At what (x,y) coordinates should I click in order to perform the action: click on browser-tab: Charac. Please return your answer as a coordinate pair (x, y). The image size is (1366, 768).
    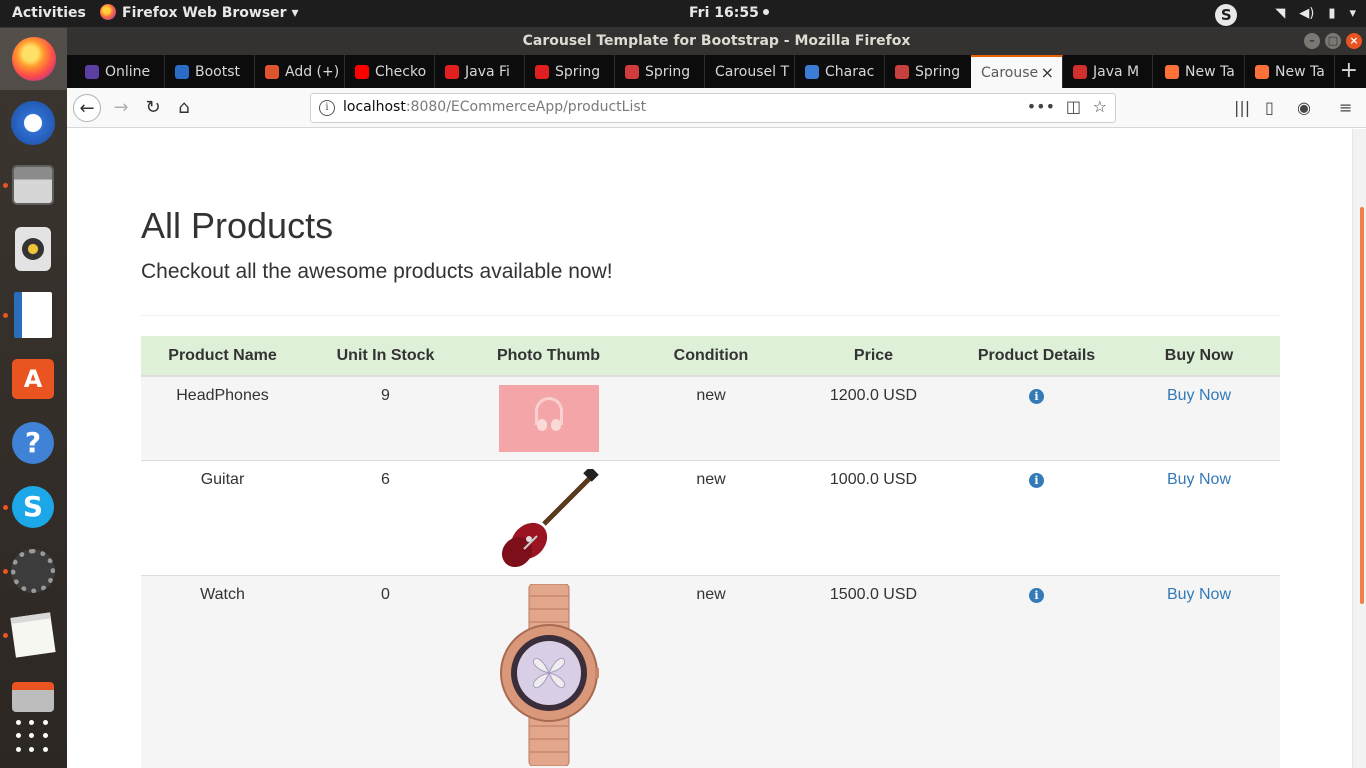
    Looking at the image, I should click on (840, 71).